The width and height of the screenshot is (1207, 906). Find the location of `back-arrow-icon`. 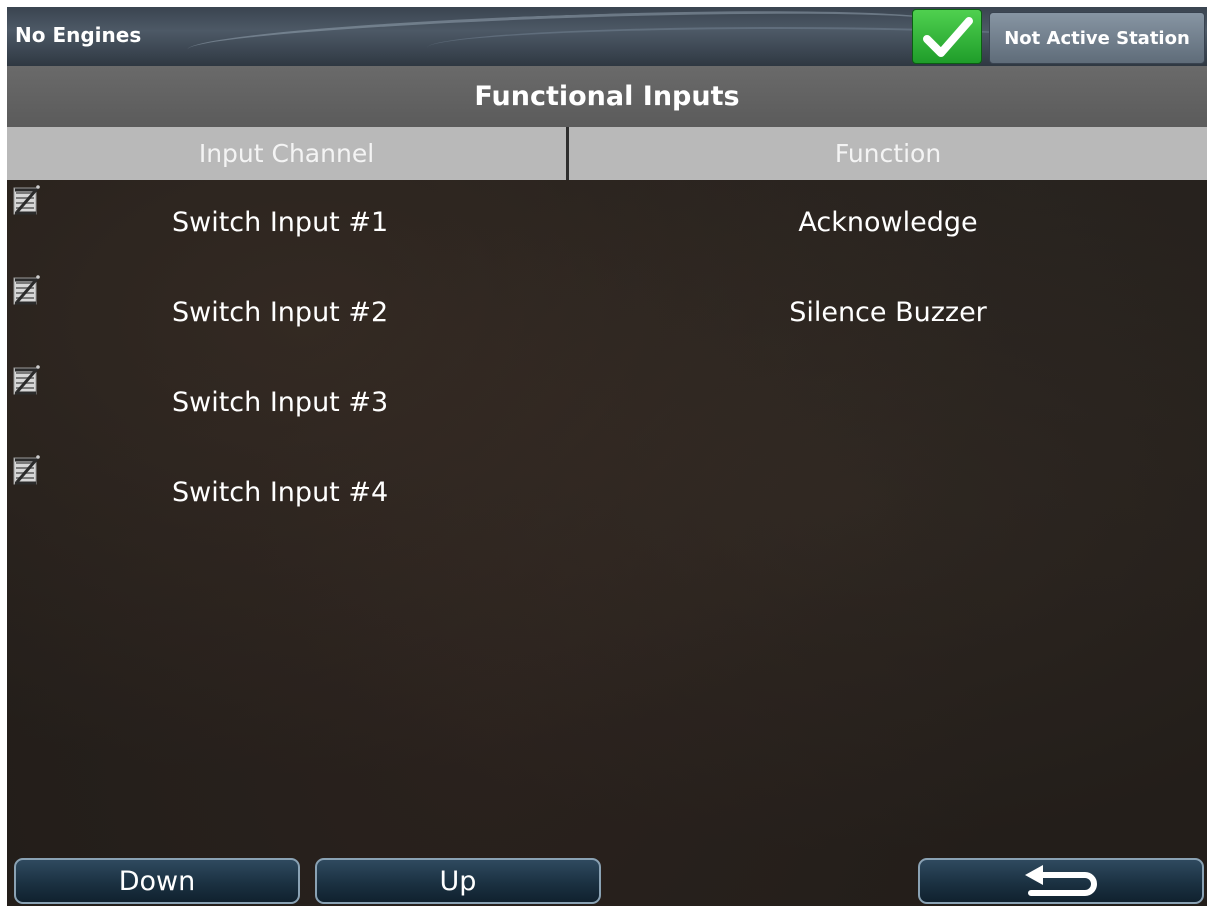

back-arrow-icon is located at coordinates (1061, 880).